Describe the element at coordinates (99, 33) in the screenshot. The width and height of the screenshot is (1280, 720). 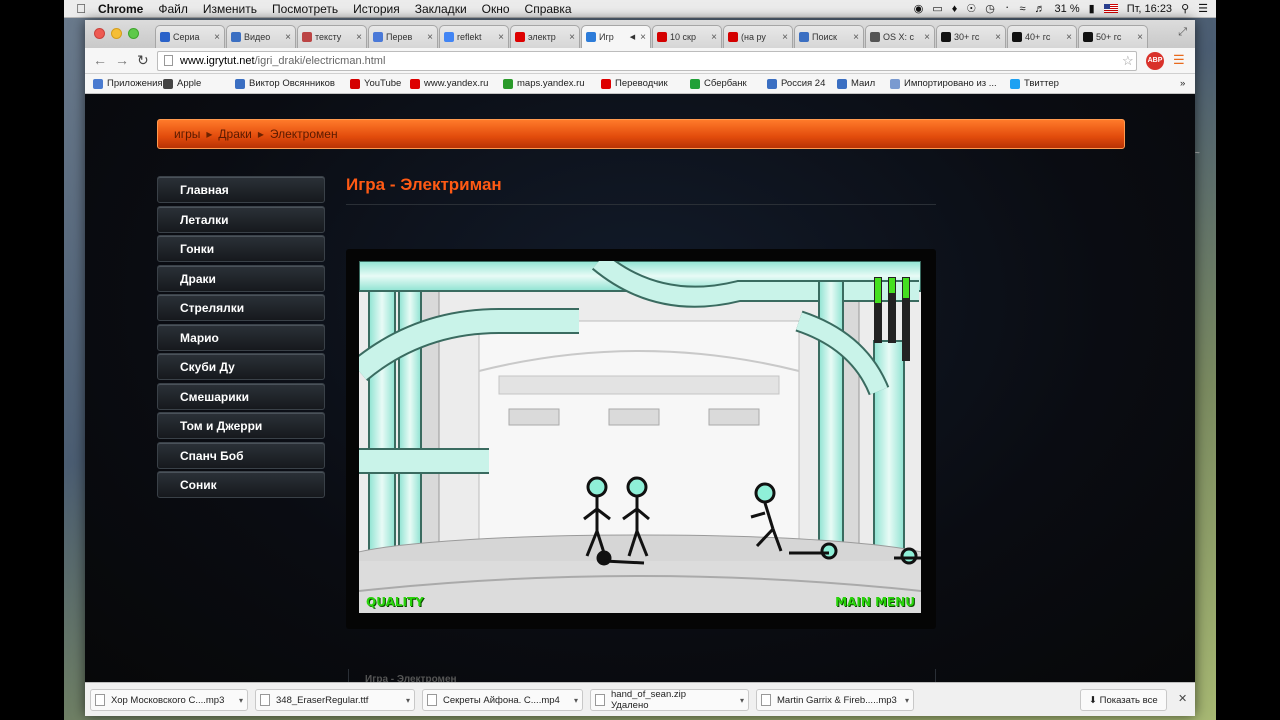
I see `close-window-icon` at that location.